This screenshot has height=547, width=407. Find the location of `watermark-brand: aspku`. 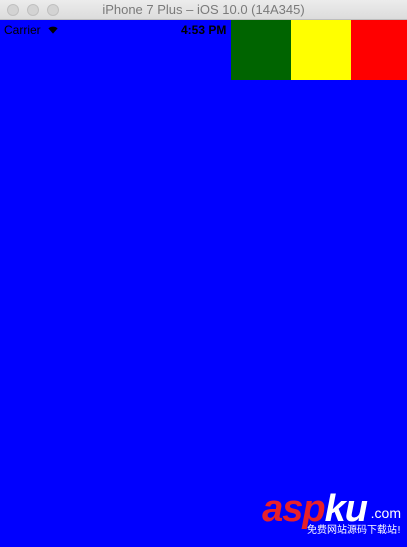

watermark-brand: aspku is located at coordinates (315, 509).